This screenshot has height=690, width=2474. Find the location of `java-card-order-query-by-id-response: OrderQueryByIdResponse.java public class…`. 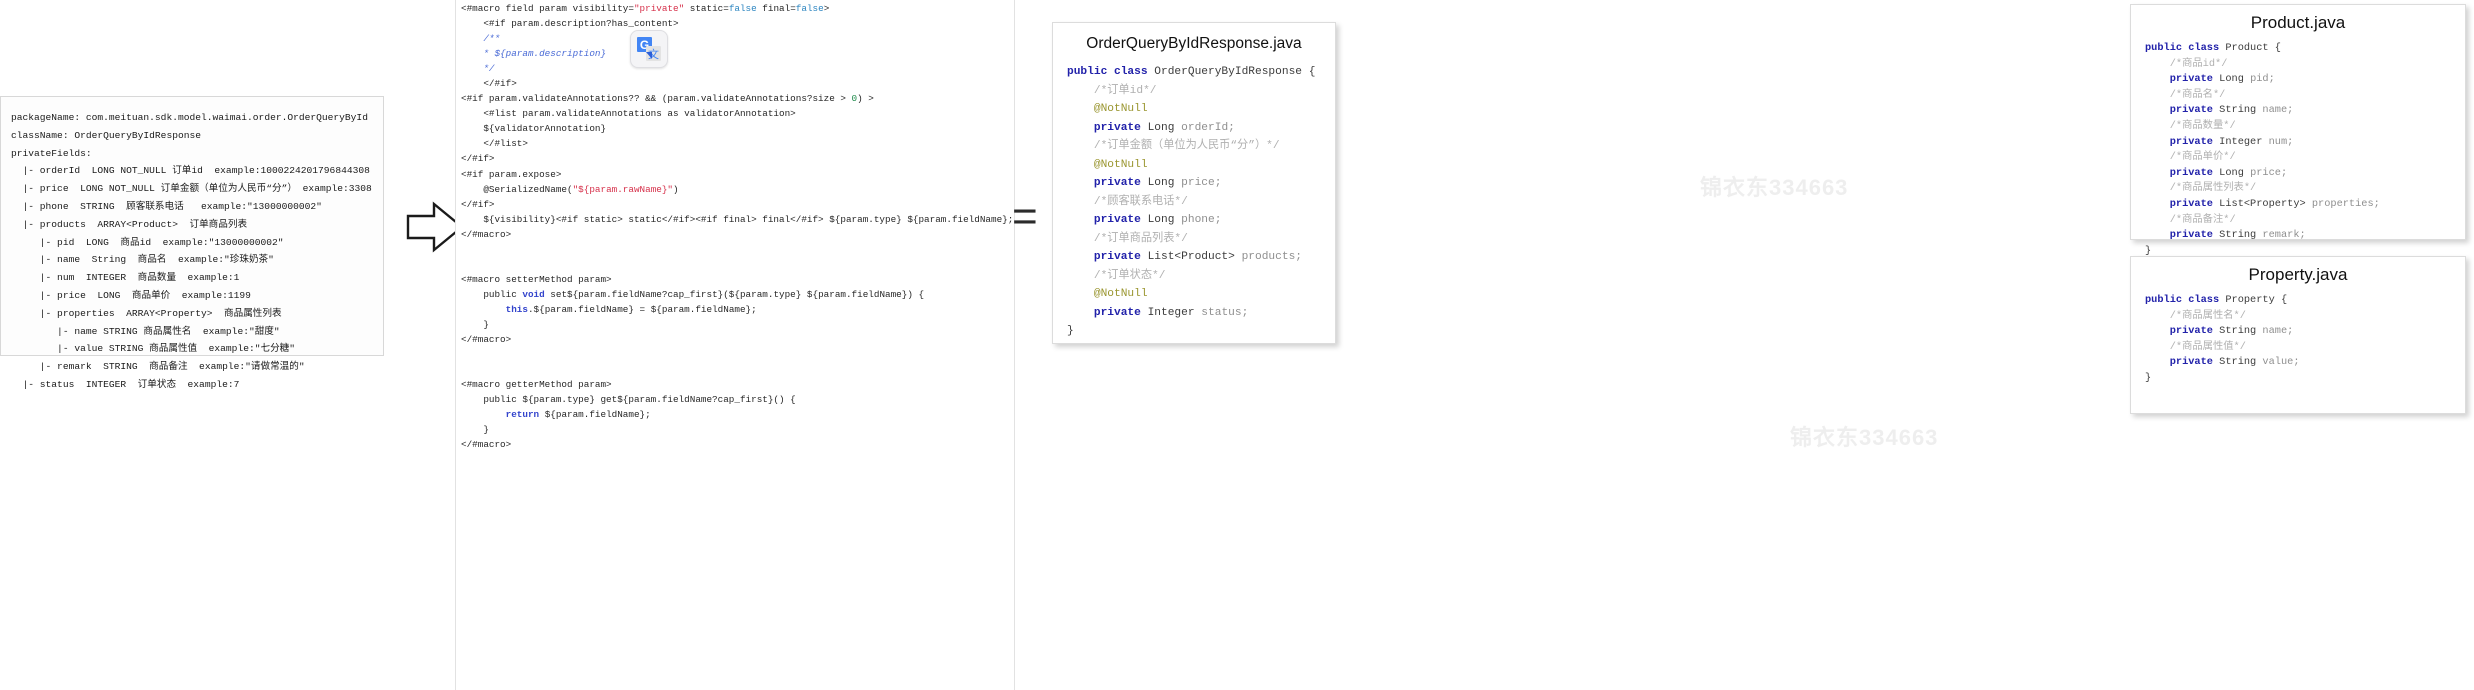

java-card-order-query-by-id-response: OrderQueryByIdResponse.java public class… is located at coordinates (1194, 183).